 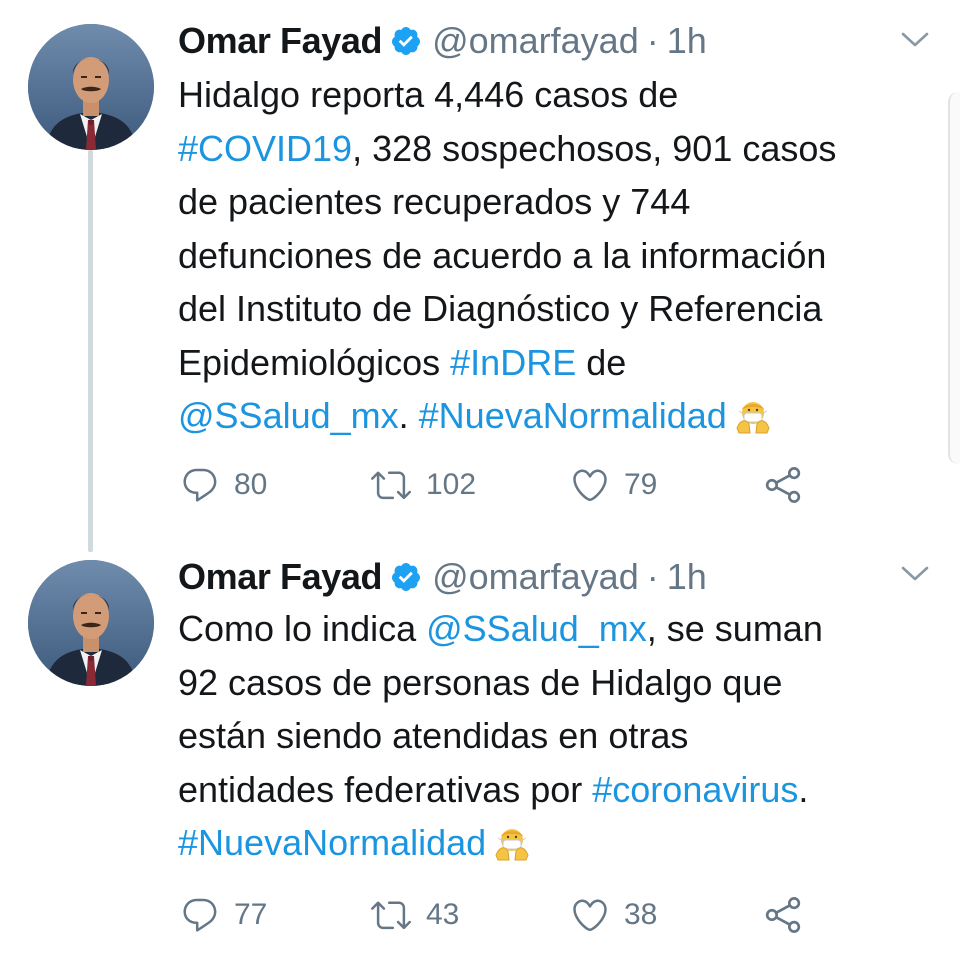 What do you see at coordinates (695, 789) in the screenshot?
I see `hashtag-link: #coronavirus` at bounding box center [695, 789].